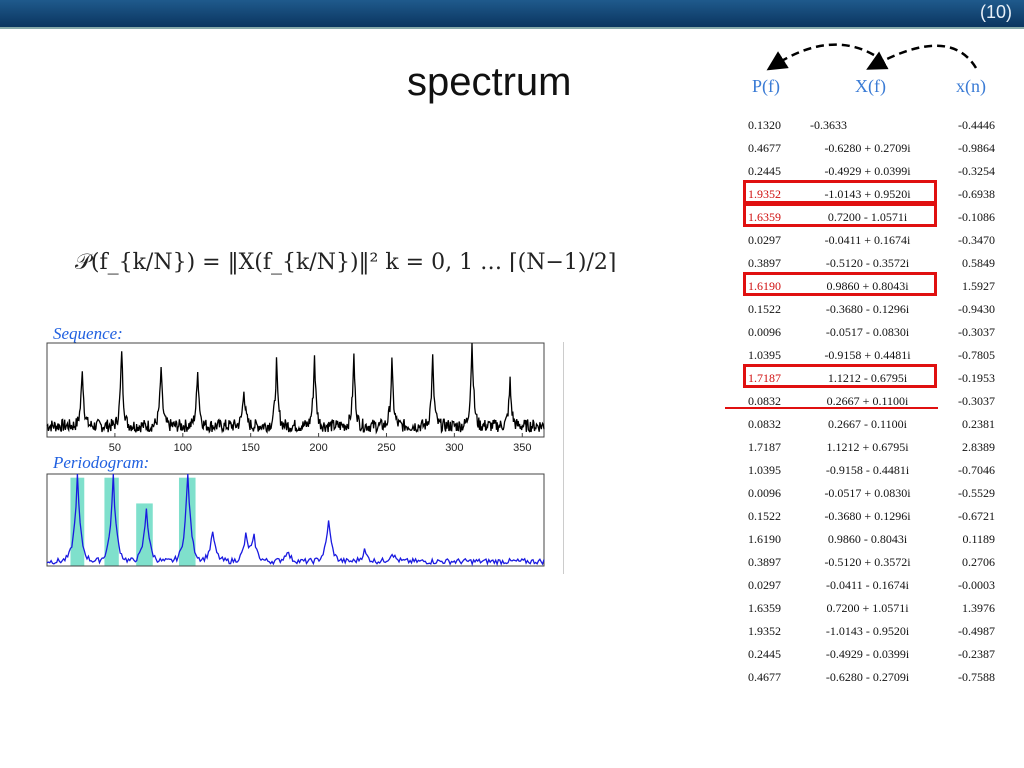 The width and height of the screenshot is (1024, 768). I want to click on charts: 50 100 150 200 250 300 350, so click(295, 454).